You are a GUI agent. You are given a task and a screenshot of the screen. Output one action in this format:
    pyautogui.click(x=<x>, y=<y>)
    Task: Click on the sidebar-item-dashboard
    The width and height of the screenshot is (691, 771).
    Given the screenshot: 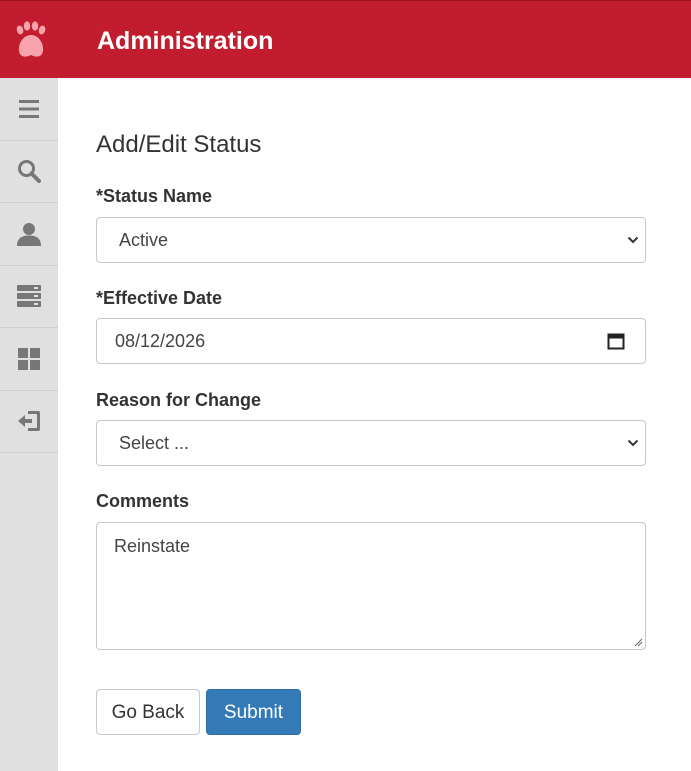 What is the action you would take?
    pyautogui.click(x=29, y=359)
    